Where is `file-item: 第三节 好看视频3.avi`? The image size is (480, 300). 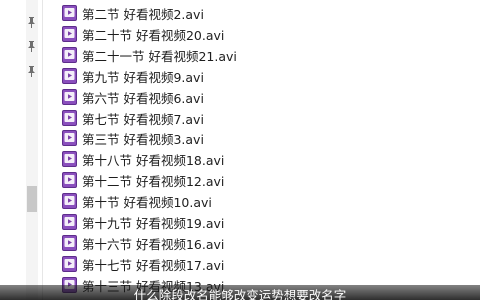 file-item: 第三节 好看视频3.avi is located at coordinates (157, 138).